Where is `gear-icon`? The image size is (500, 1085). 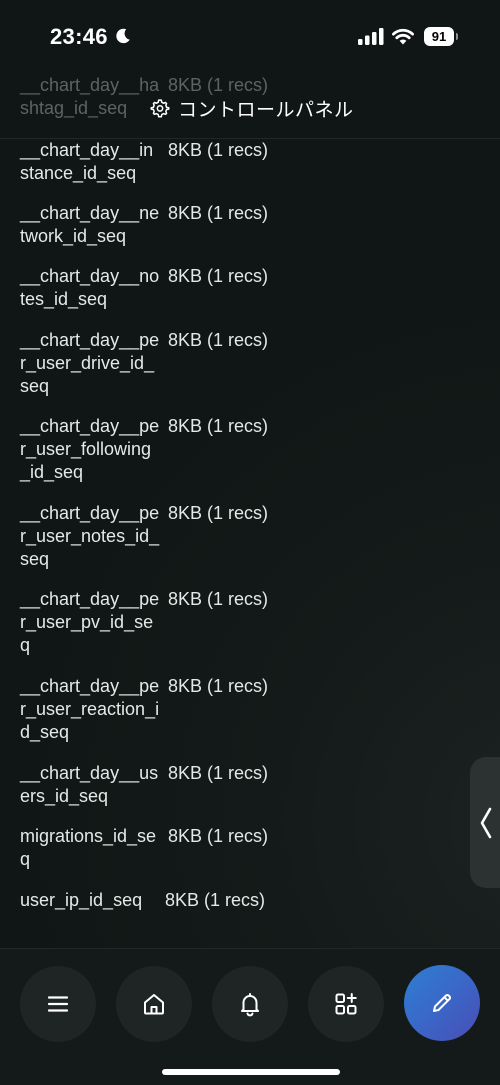 gear-icon is located at coordinates (160, 108).